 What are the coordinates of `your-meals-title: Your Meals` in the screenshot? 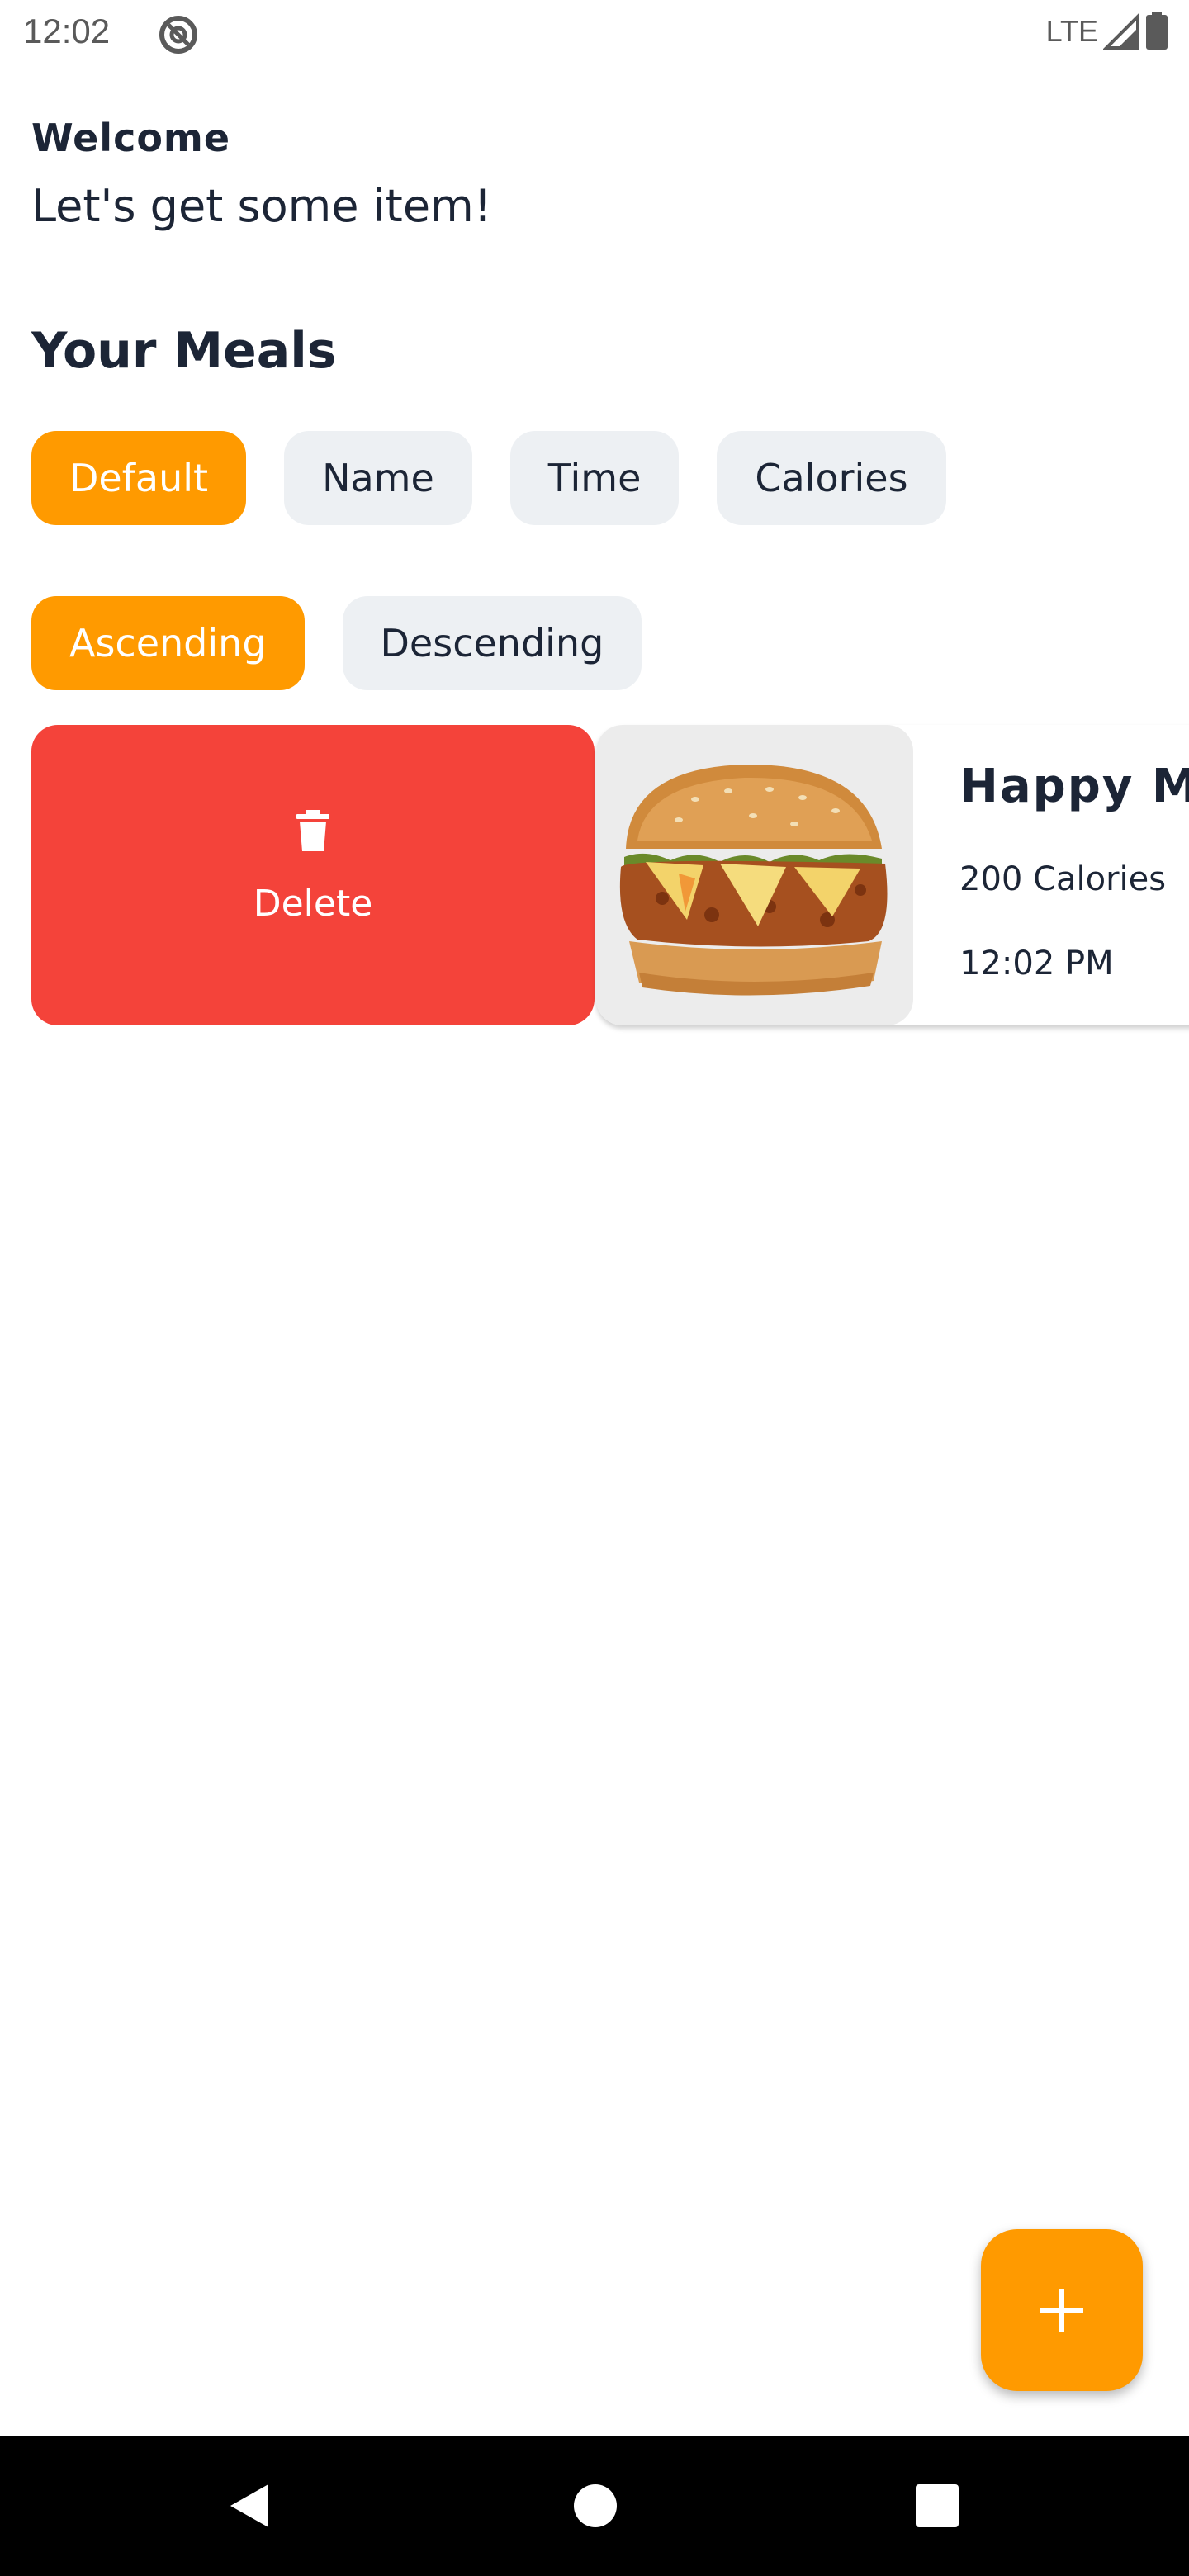 It's located at (184, 351).